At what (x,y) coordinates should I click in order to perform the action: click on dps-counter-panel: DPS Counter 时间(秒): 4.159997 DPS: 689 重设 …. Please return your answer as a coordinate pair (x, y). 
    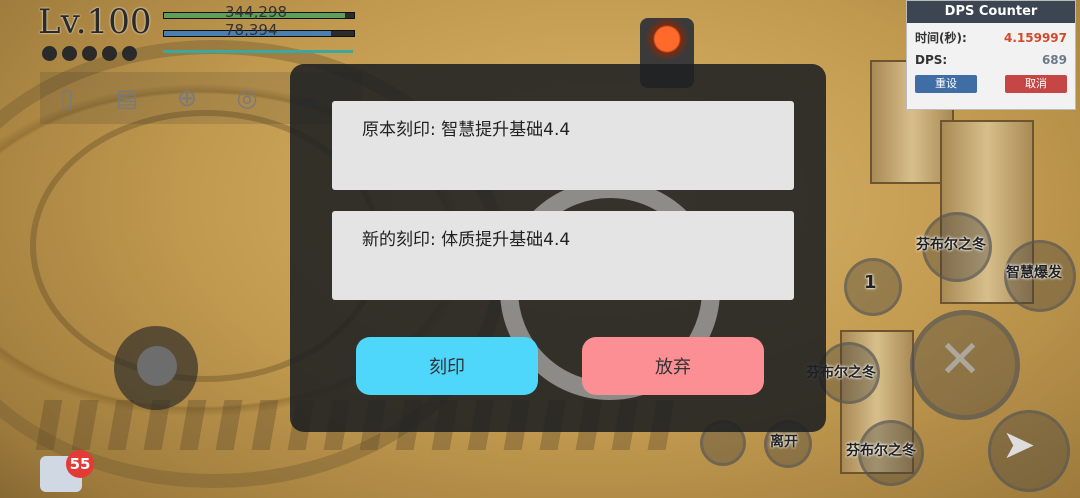
    Looking at the image, I should click on (991, 55).